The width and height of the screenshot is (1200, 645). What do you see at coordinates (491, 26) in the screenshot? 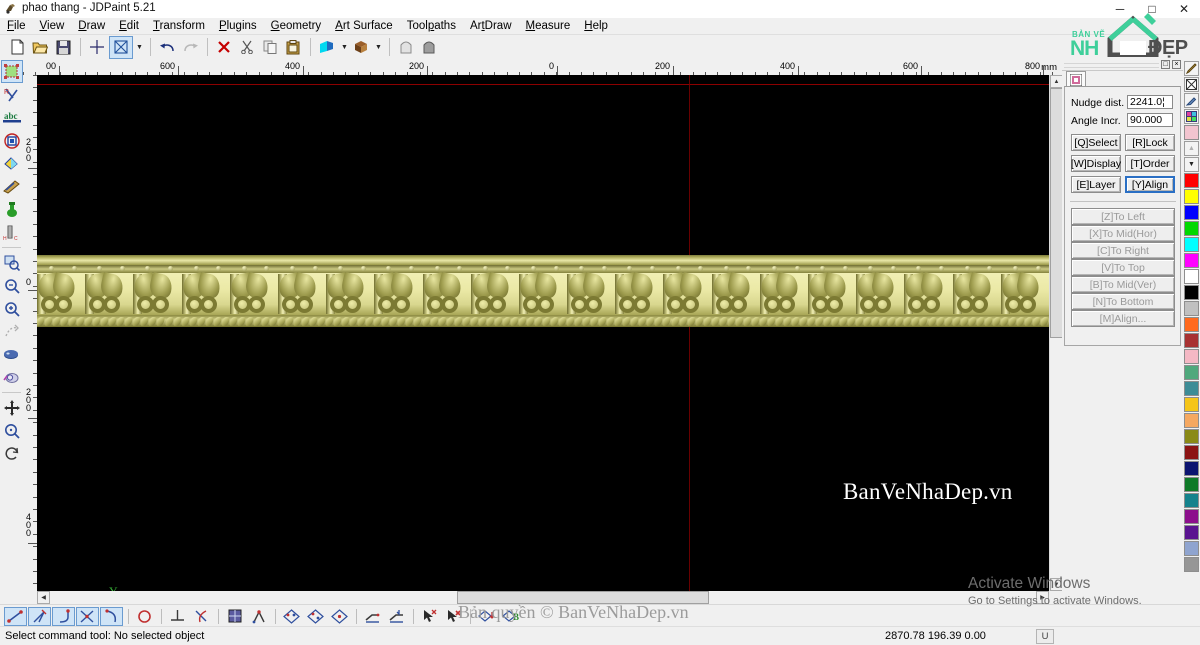
I see `menu-artdraw: ArtDraw` at bounding box center [491, 26].